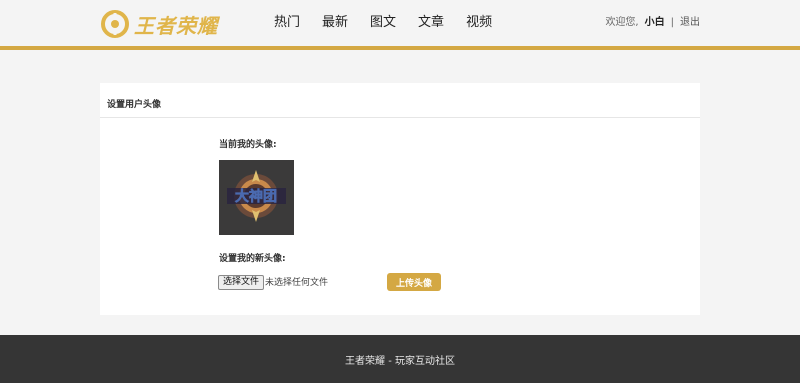 The height and width of the screenshot is (383, 800). What do you see at coordinates (479, 23) in the screenshot?
I see `nav-item-videos: 视频` at bounding box center [479, 23].